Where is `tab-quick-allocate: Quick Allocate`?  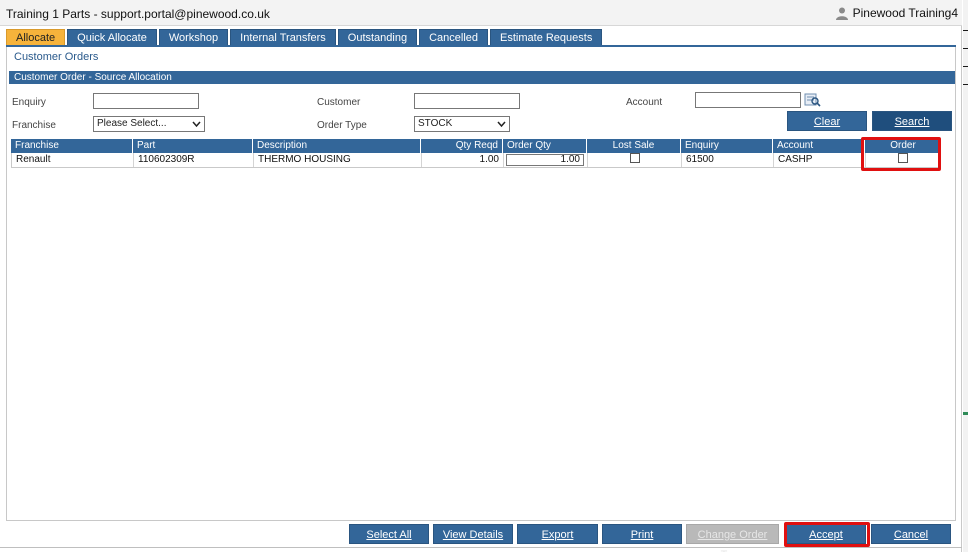 tab-quick-allocate: Quick Allocate is located at coordinates (112, 37).